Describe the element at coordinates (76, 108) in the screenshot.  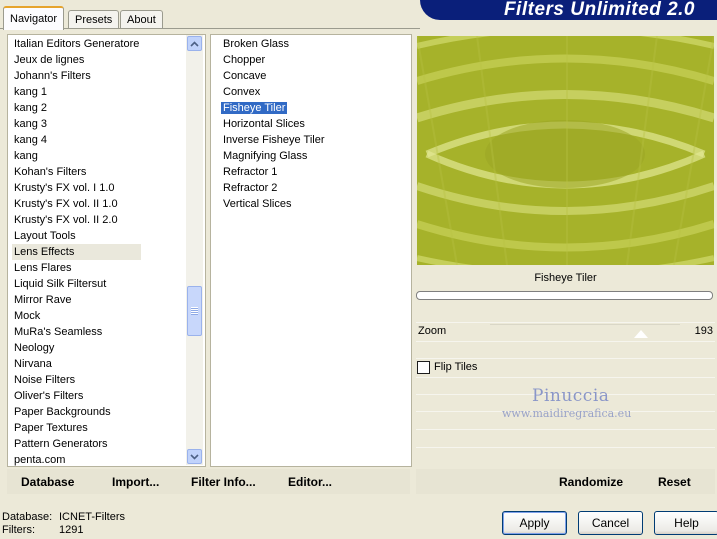
I see `category-item: kang 2` at that location.